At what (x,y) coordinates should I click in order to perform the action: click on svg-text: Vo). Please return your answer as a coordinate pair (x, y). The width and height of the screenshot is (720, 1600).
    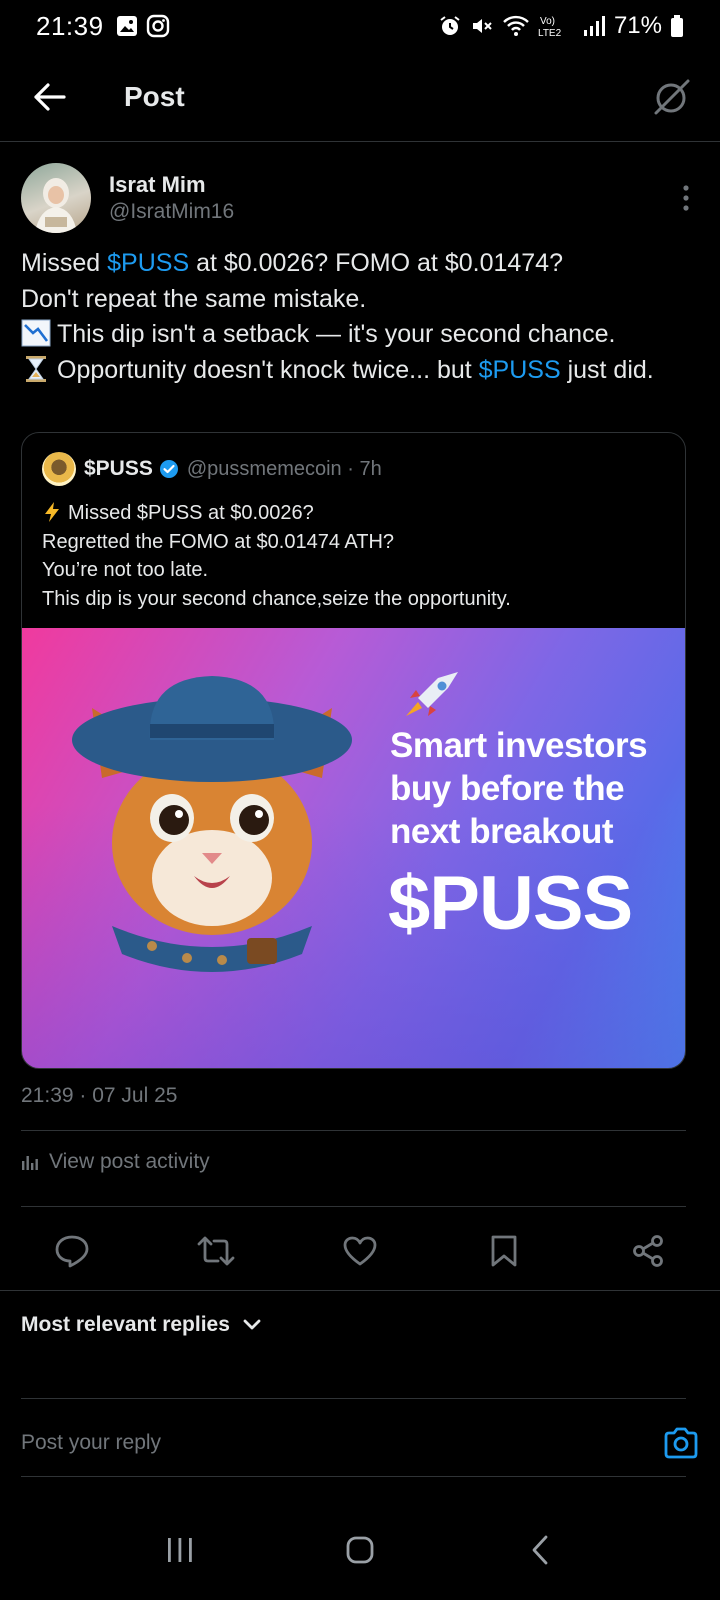
    Looking at the image, I should click on (547, 21).